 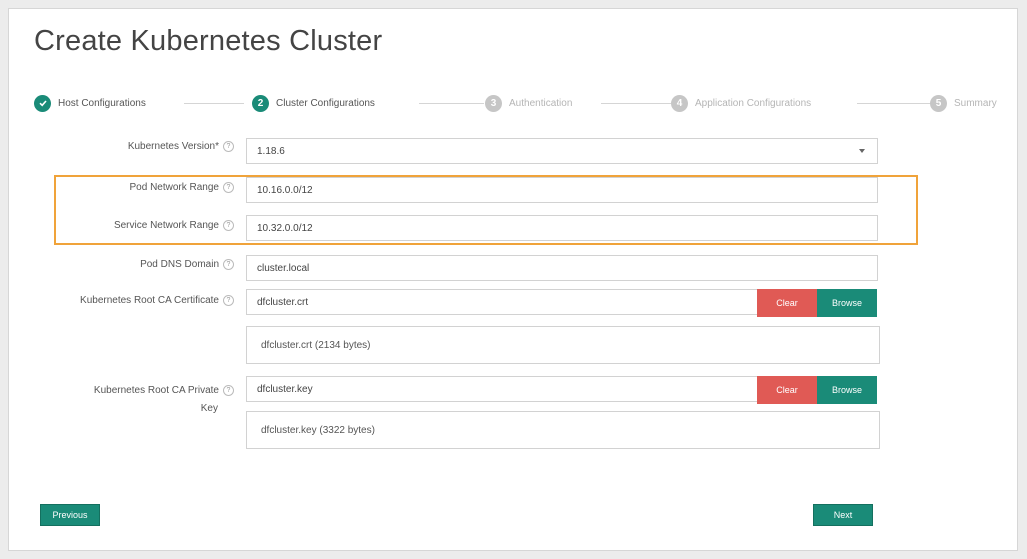 What do you see at coordinates (70, 515) in the screenshot?
I see `previous-button: Previous` at bounding box center [70, 515].